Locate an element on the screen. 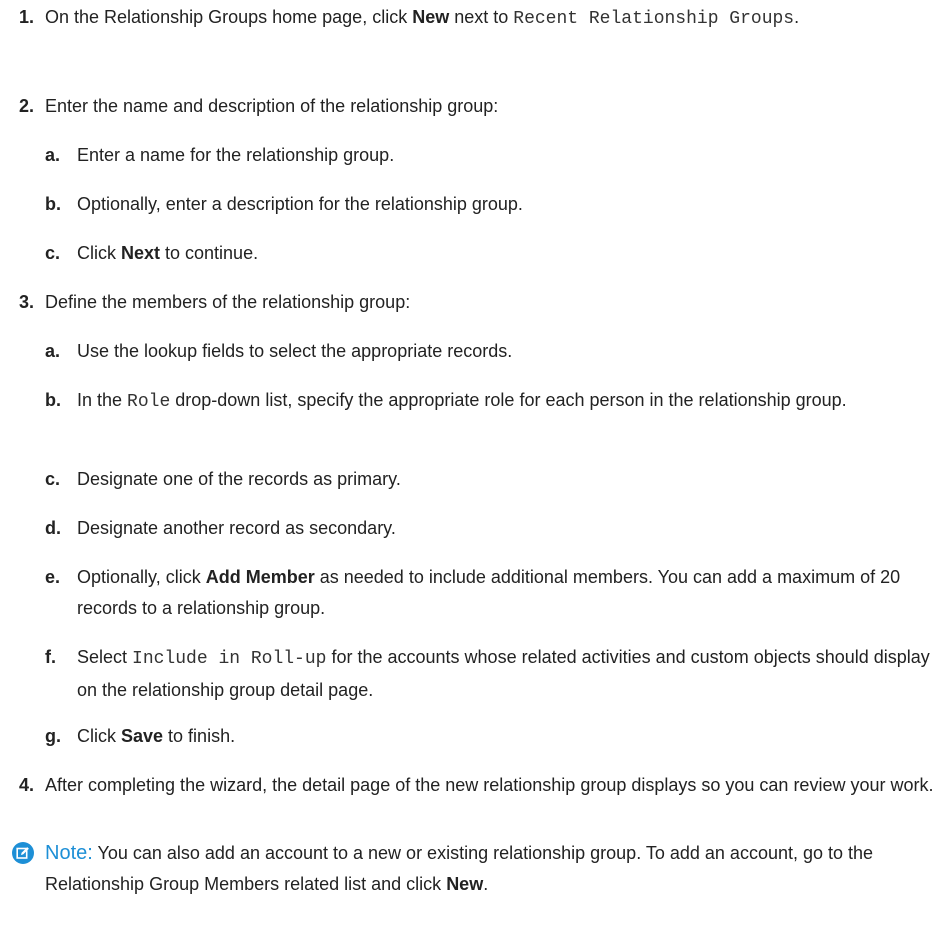  substep-2c: c. Click Next to continue. is located at coordinates (495, 253).